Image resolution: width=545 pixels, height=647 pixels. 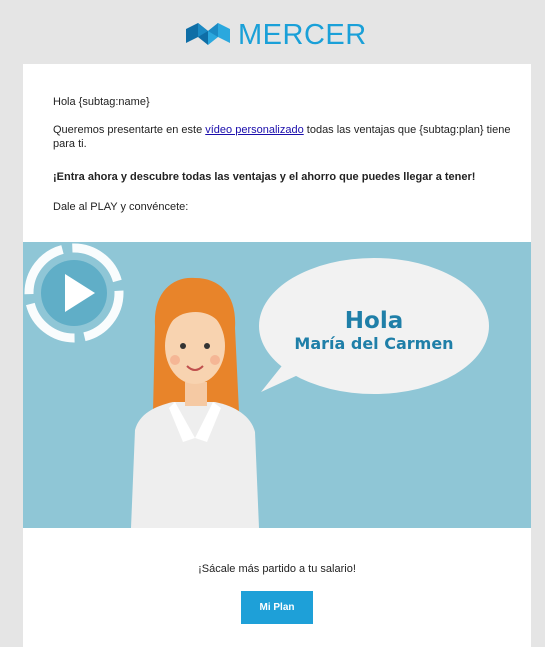 What do you see at coordinates (374, 343) in the screenshot?
I see `bubble-name: María del Carmen` at bounding box center [374, 343].